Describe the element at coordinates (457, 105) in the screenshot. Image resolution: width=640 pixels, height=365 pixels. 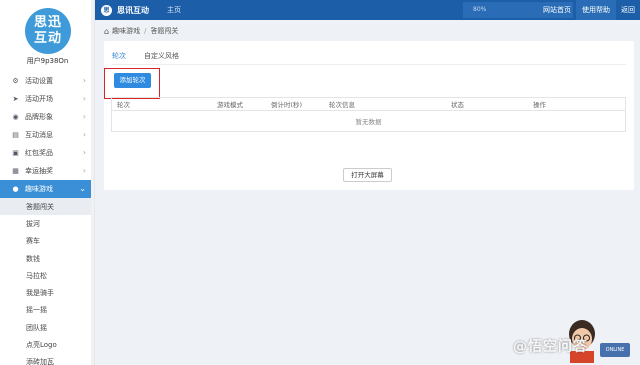
I see `column-header-status: 状态` at that location.